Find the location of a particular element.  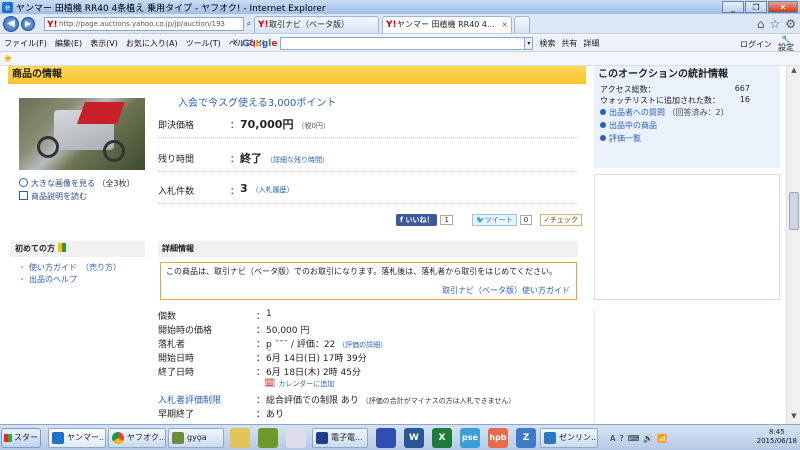

listing-help-link: ・出品のヘルプ is located at coordinates (47, 279).